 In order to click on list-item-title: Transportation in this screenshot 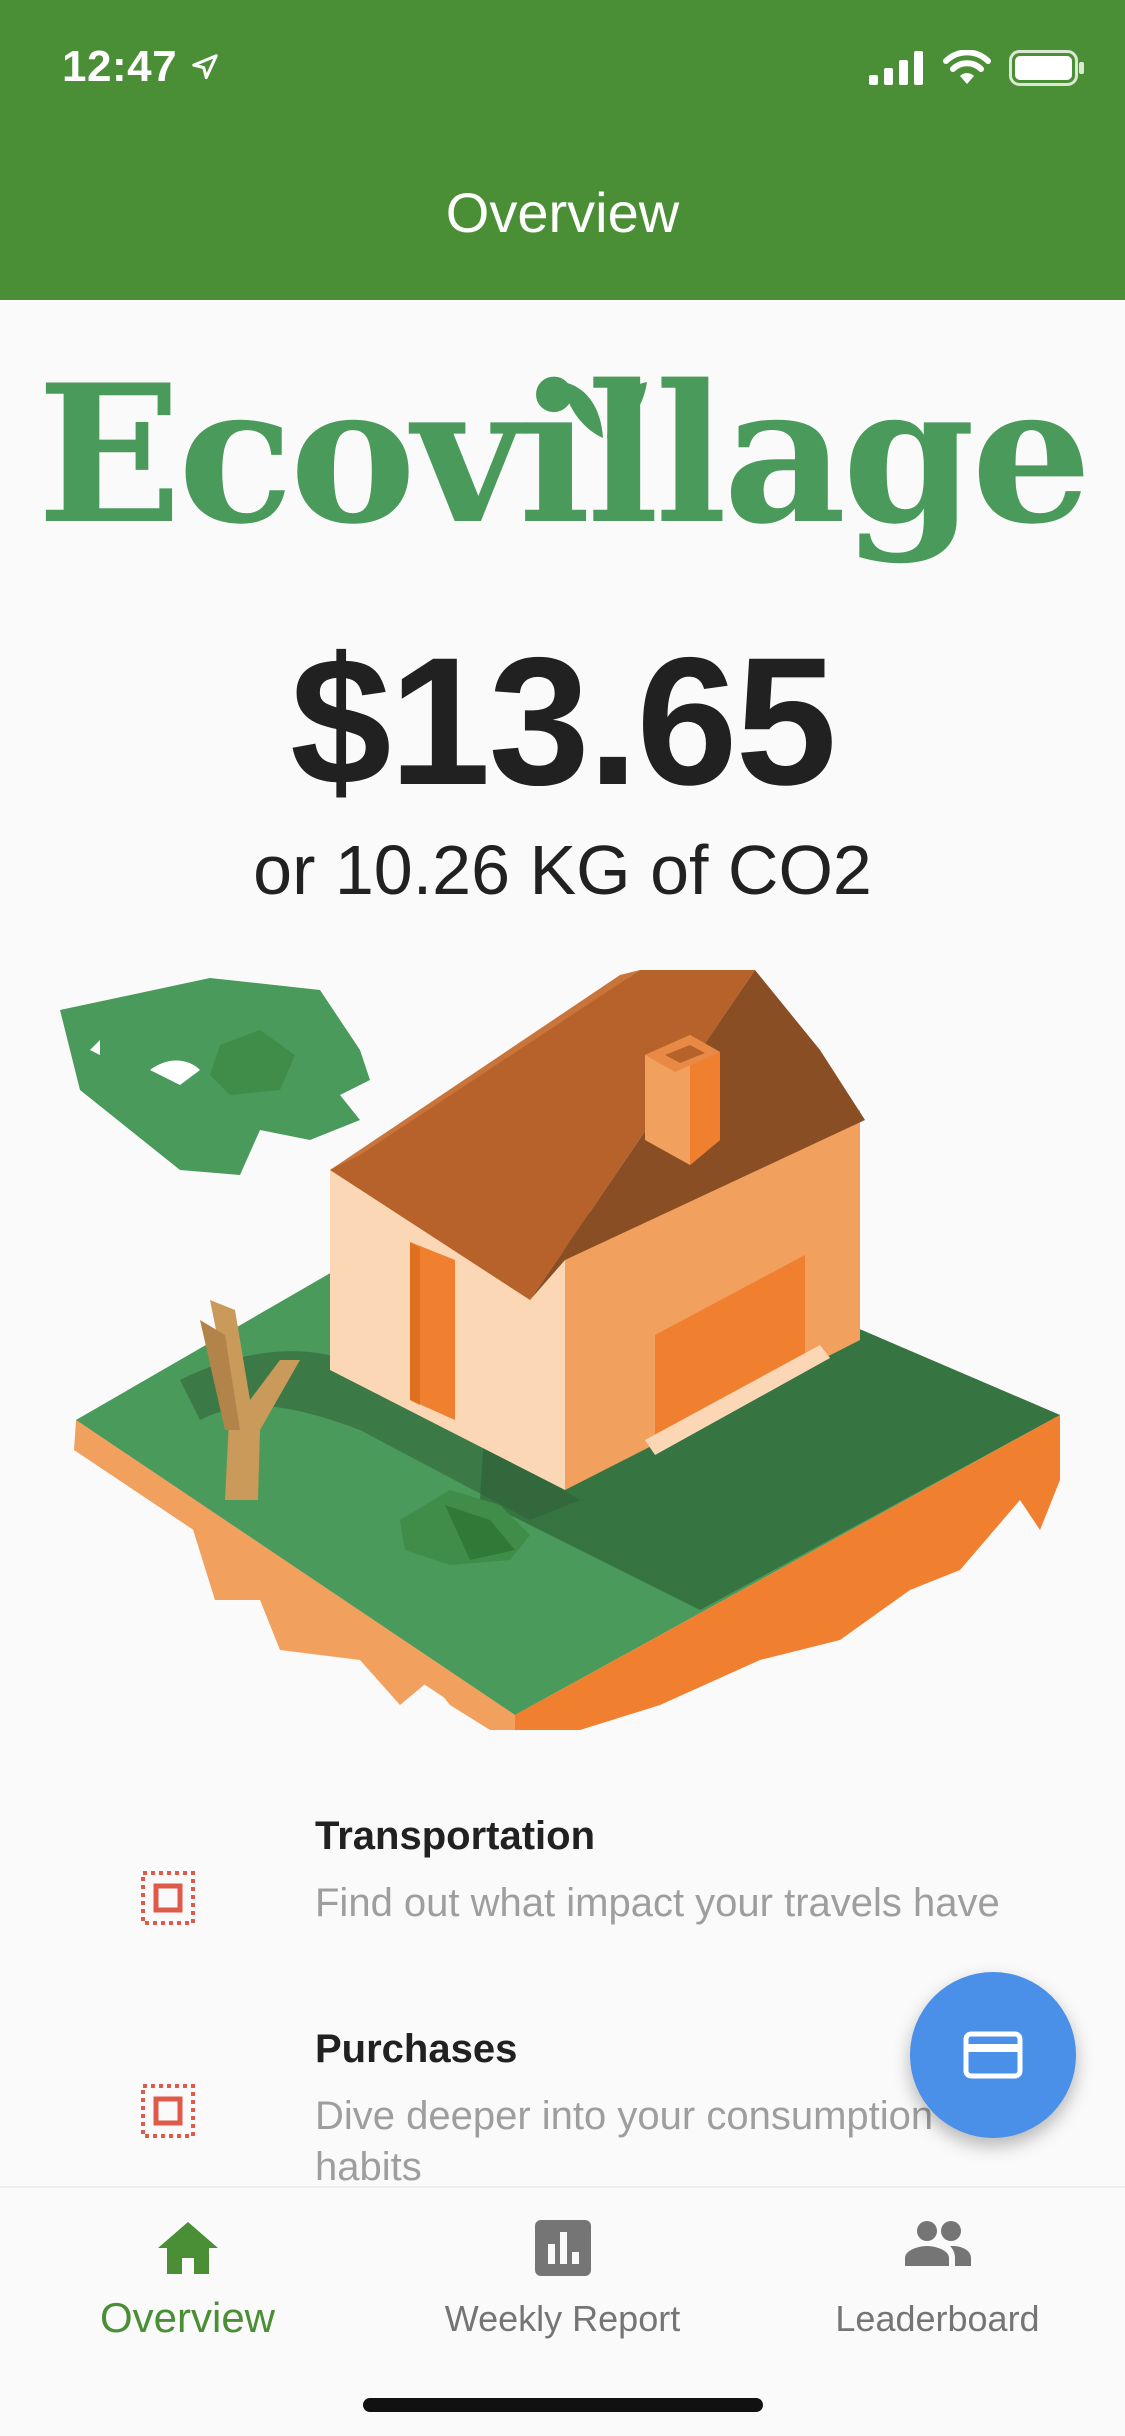, I will do `click(455, 1836)`.